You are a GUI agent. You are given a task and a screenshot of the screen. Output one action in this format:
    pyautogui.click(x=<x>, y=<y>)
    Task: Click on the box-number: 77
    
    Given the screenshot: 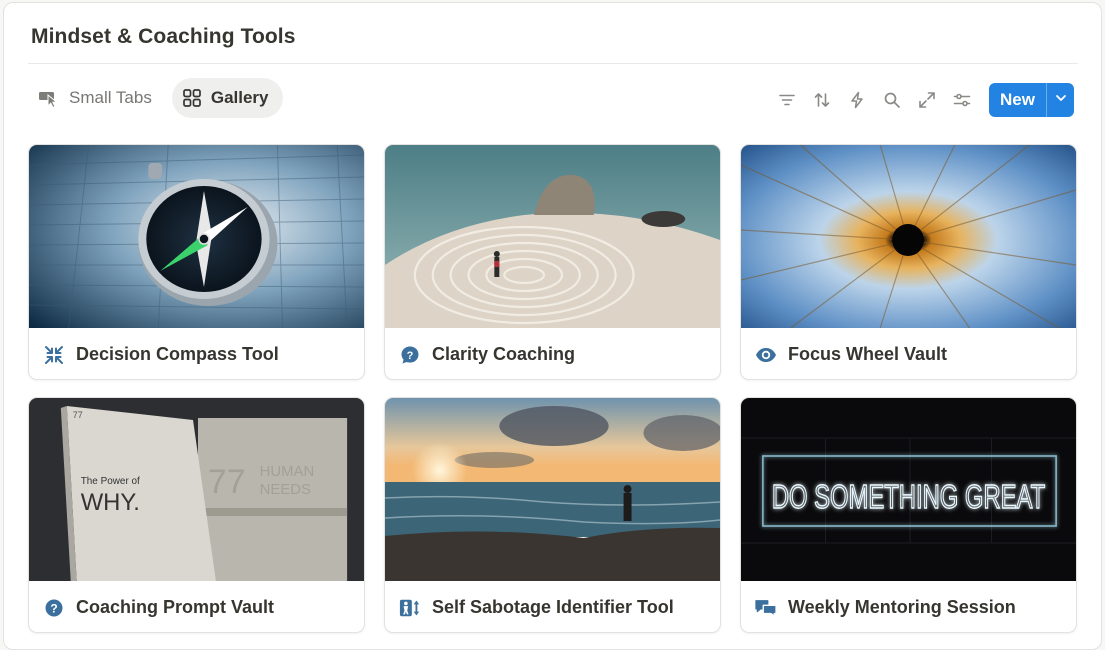 What is the action you would take?
    pyautogui.click(x=227, y=482)
    